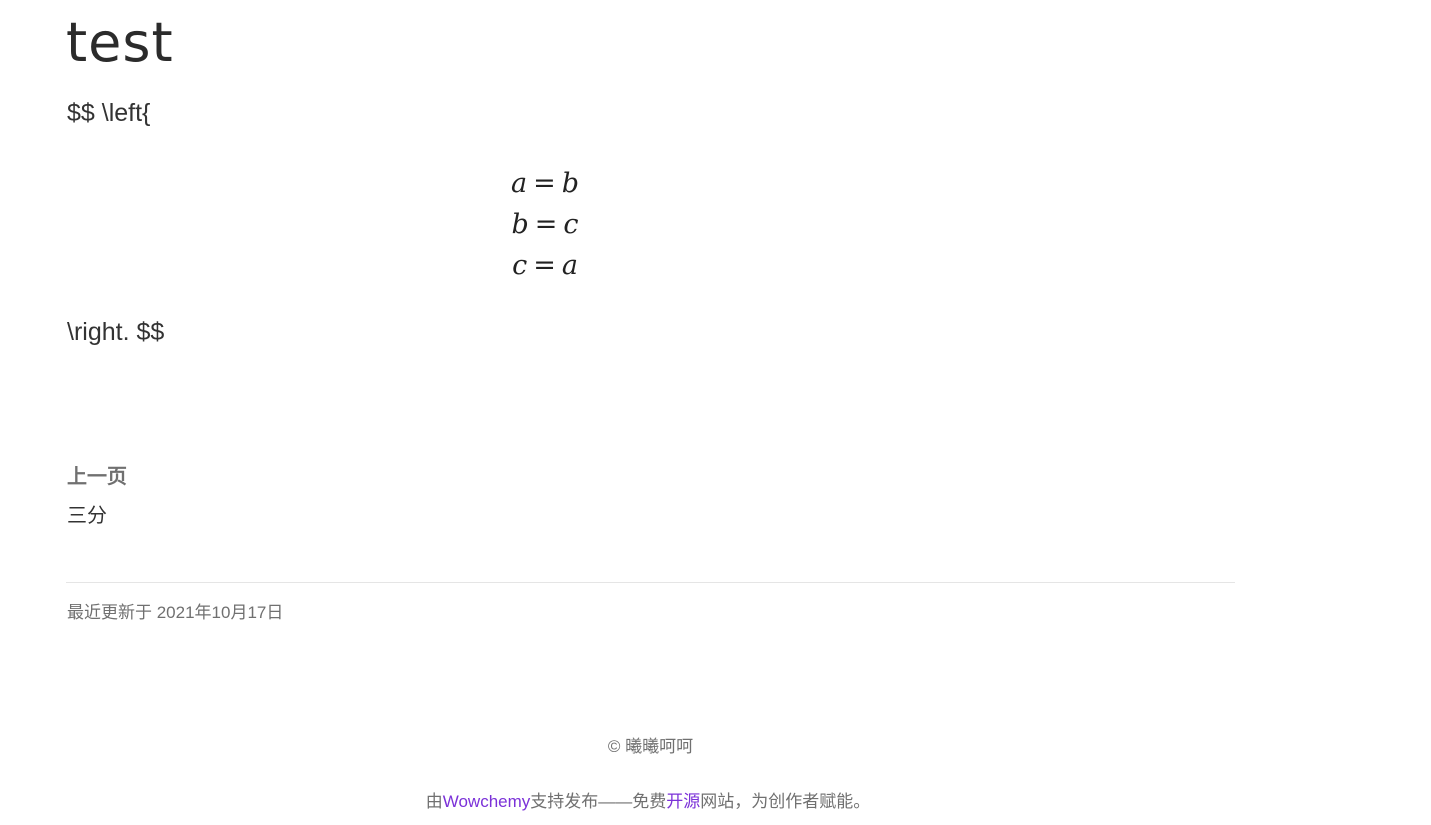 The image size is (1431, 825). I want to click on footer-copyright: © 曦曦呵呵, so click(650, 746).